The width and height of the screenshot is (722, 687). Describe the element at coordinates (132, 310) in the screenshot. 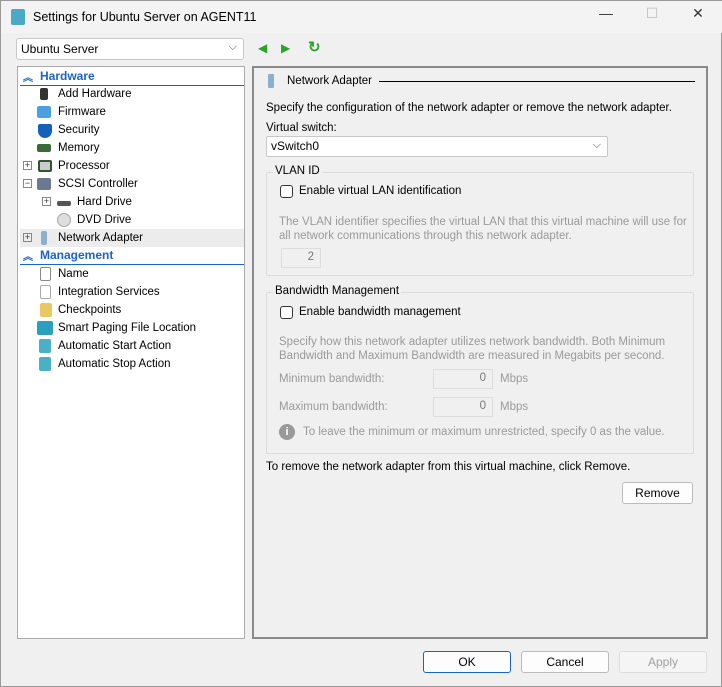

I see `tree-item-checkpoints: Checkpoints` at that location.